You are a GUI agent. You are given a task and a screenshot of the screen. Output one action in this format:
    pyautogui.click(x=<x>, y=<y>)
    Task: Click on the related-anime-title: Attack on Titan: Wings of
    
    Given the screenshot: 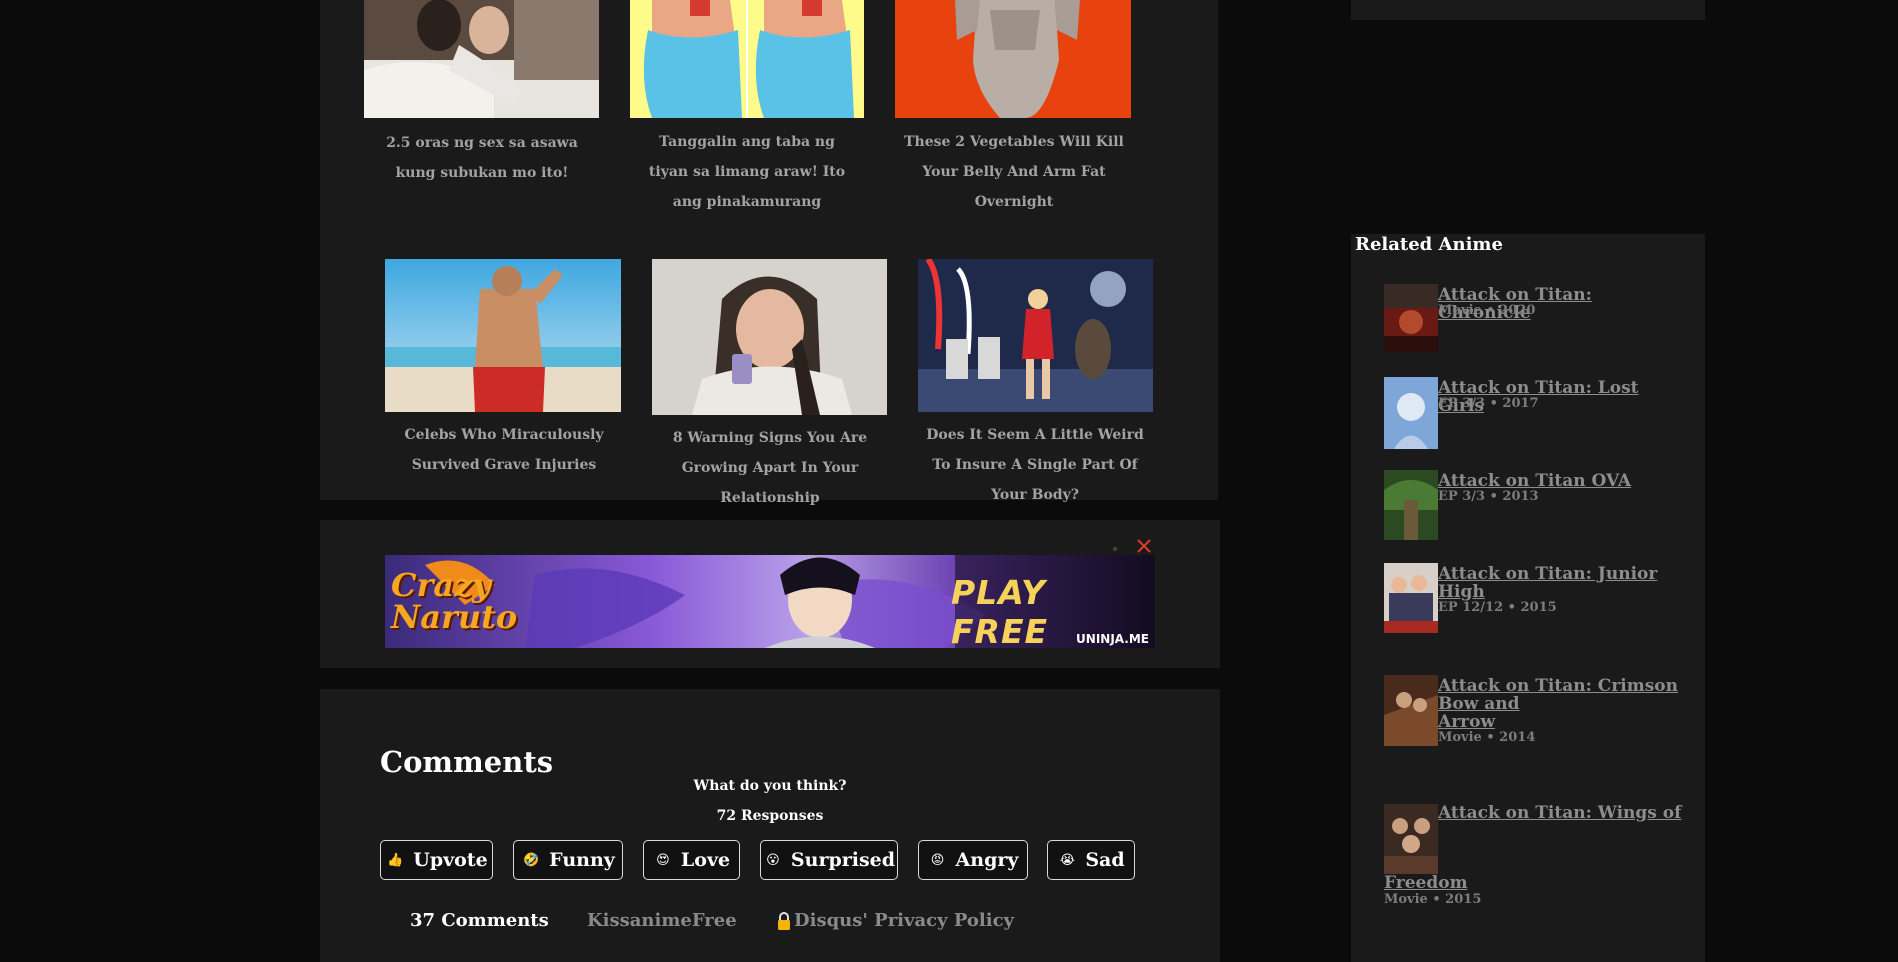 What is the action you would take?
    pyautogui.click(x=1559, y=813)
    